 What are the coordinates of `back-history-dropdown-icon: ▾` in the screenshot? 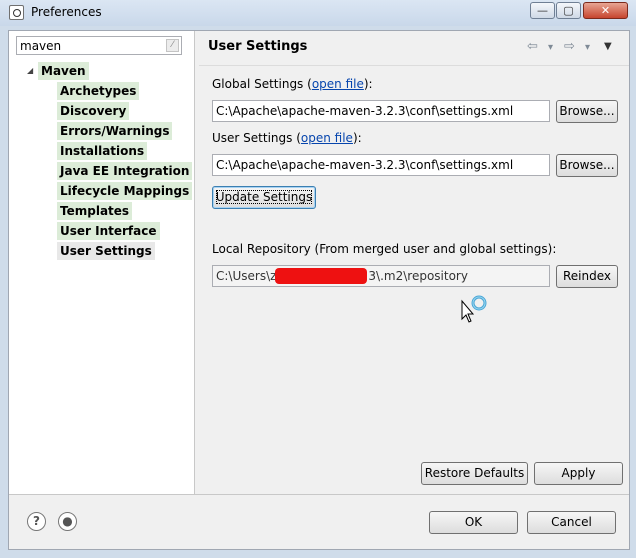 It's located at (550, 47).